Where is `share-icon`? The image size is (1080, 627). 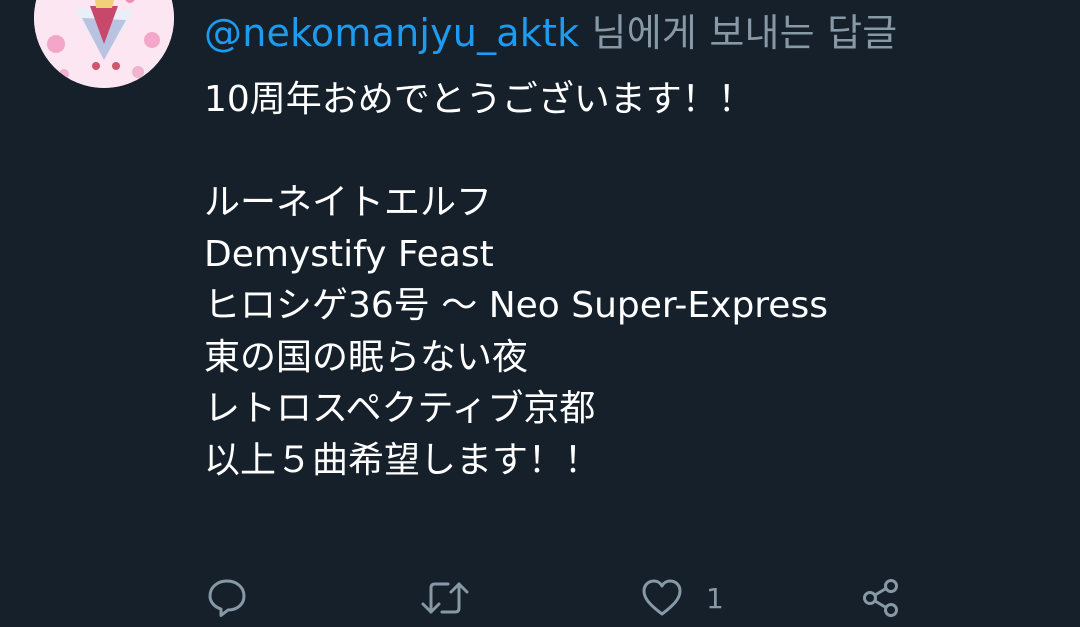
share-icon is located at coordinates (881, 598).